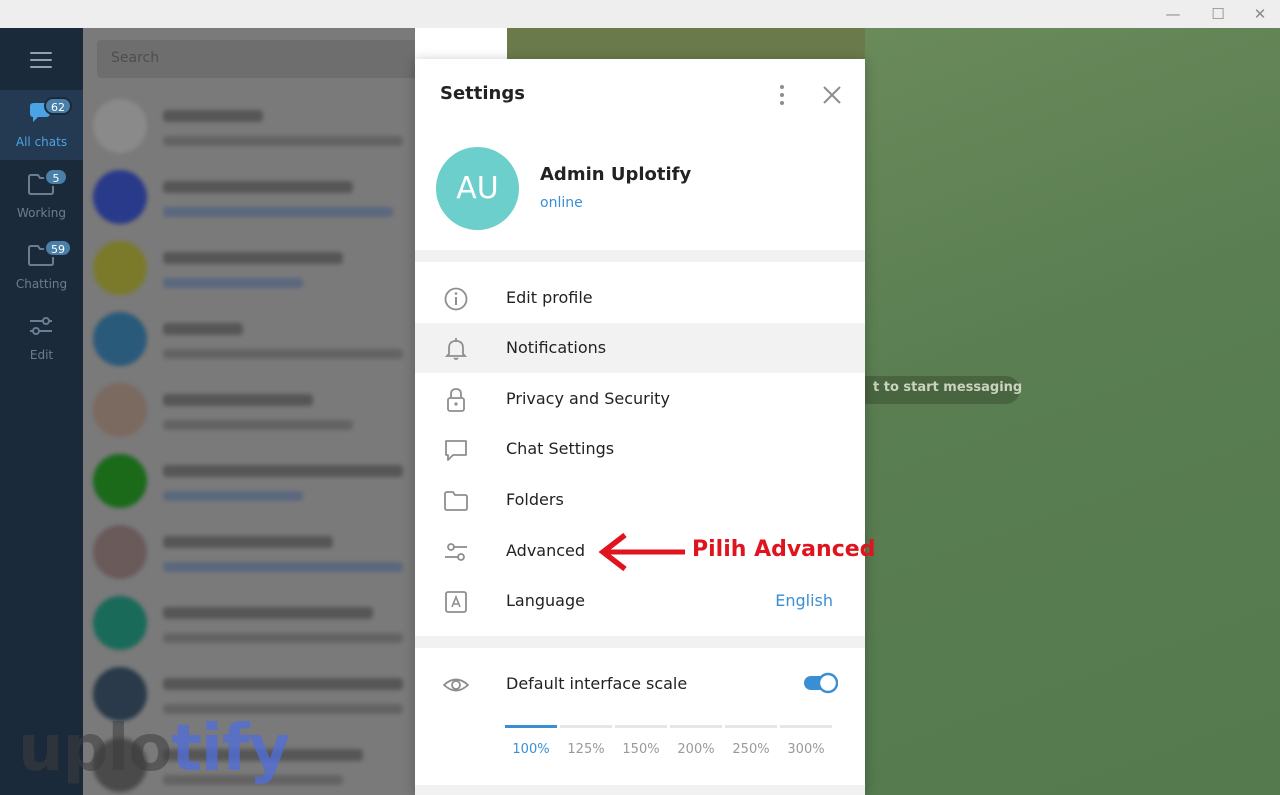 The width and height of the screenshot is (1280, 795). What do you see at coordinates (58, 106) in the screenshot?
I see `unread-badge: 62` at bounding box center [58, 106].